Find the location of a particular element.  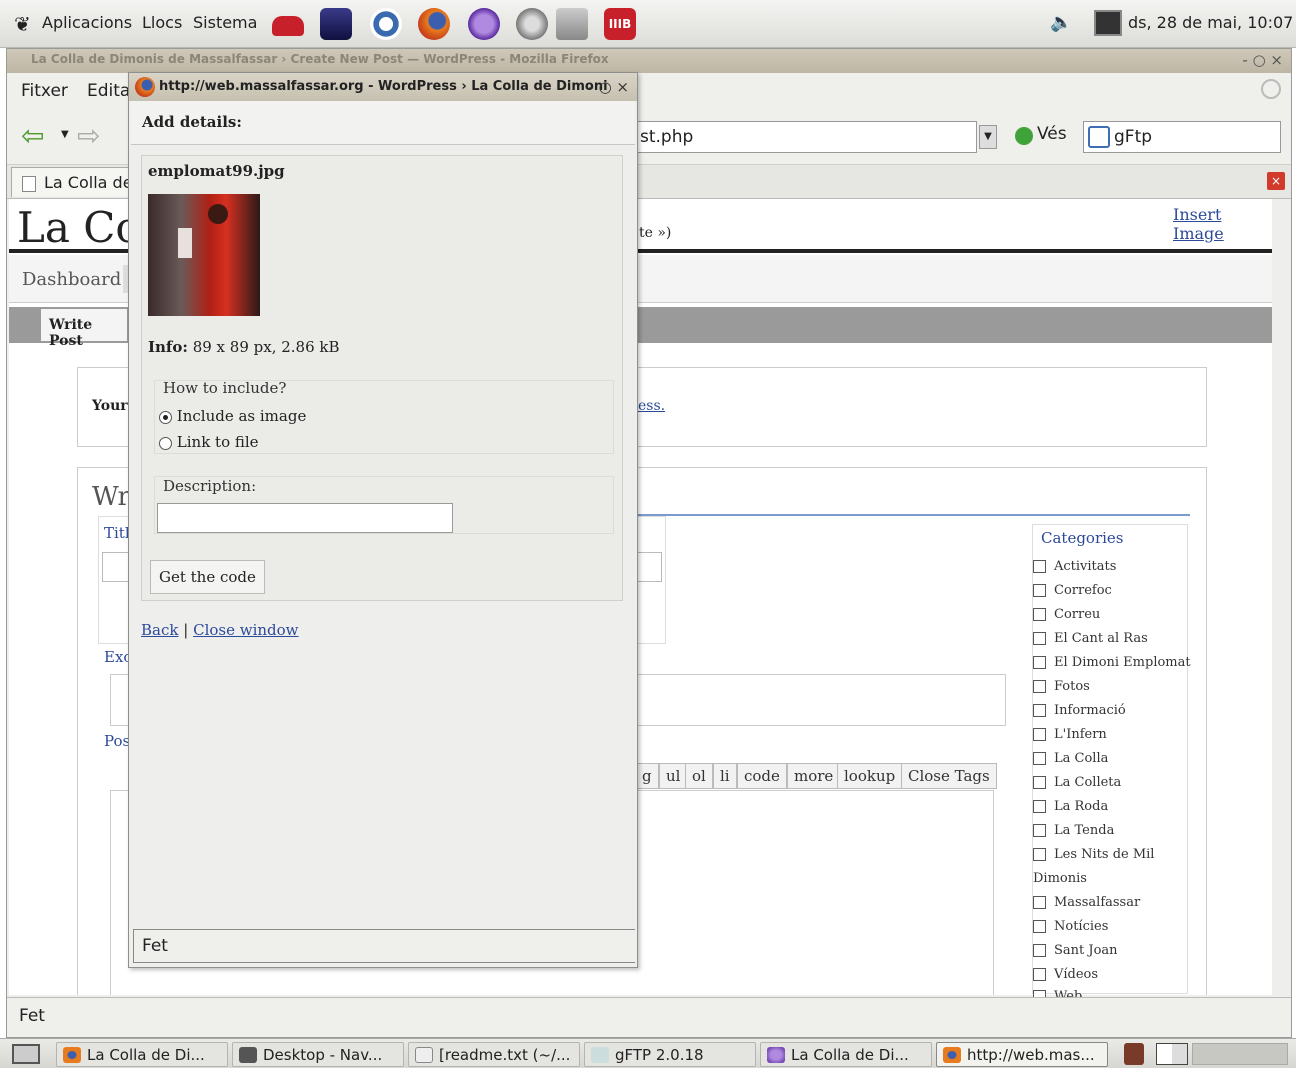

back-dropdown-icon: ▼ is located at coordinates (65, 134).